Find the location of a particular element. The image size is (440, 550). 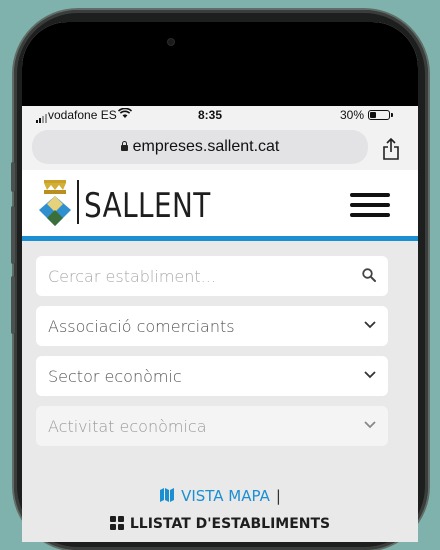

browser-toolbar: empreses.sallent.cat is located at coordinates (220, 148).